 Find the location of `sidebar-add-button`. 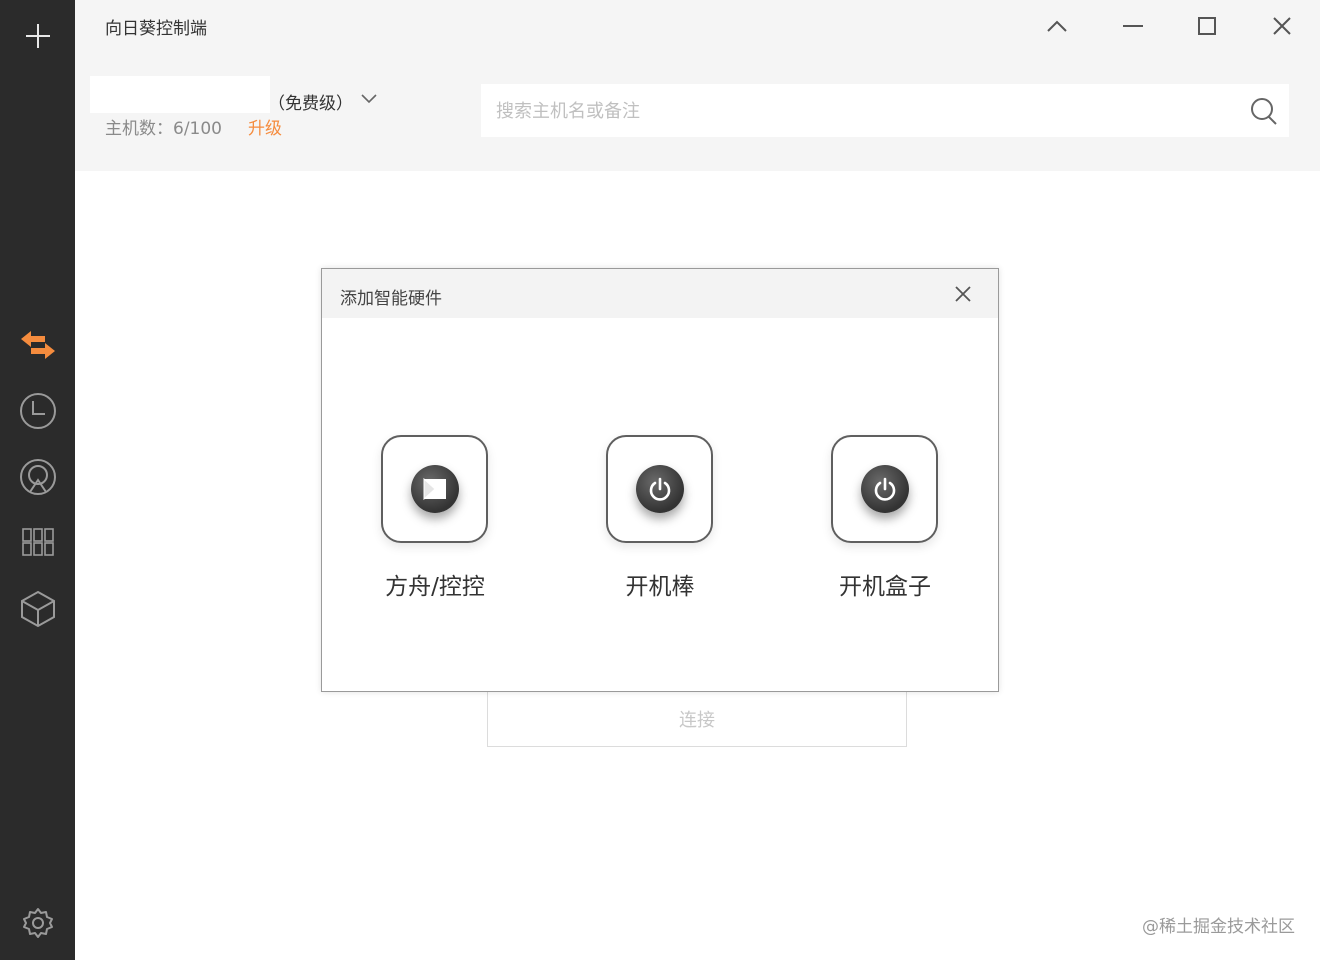

sidebar-add-button is located at coordinates (37, 36).